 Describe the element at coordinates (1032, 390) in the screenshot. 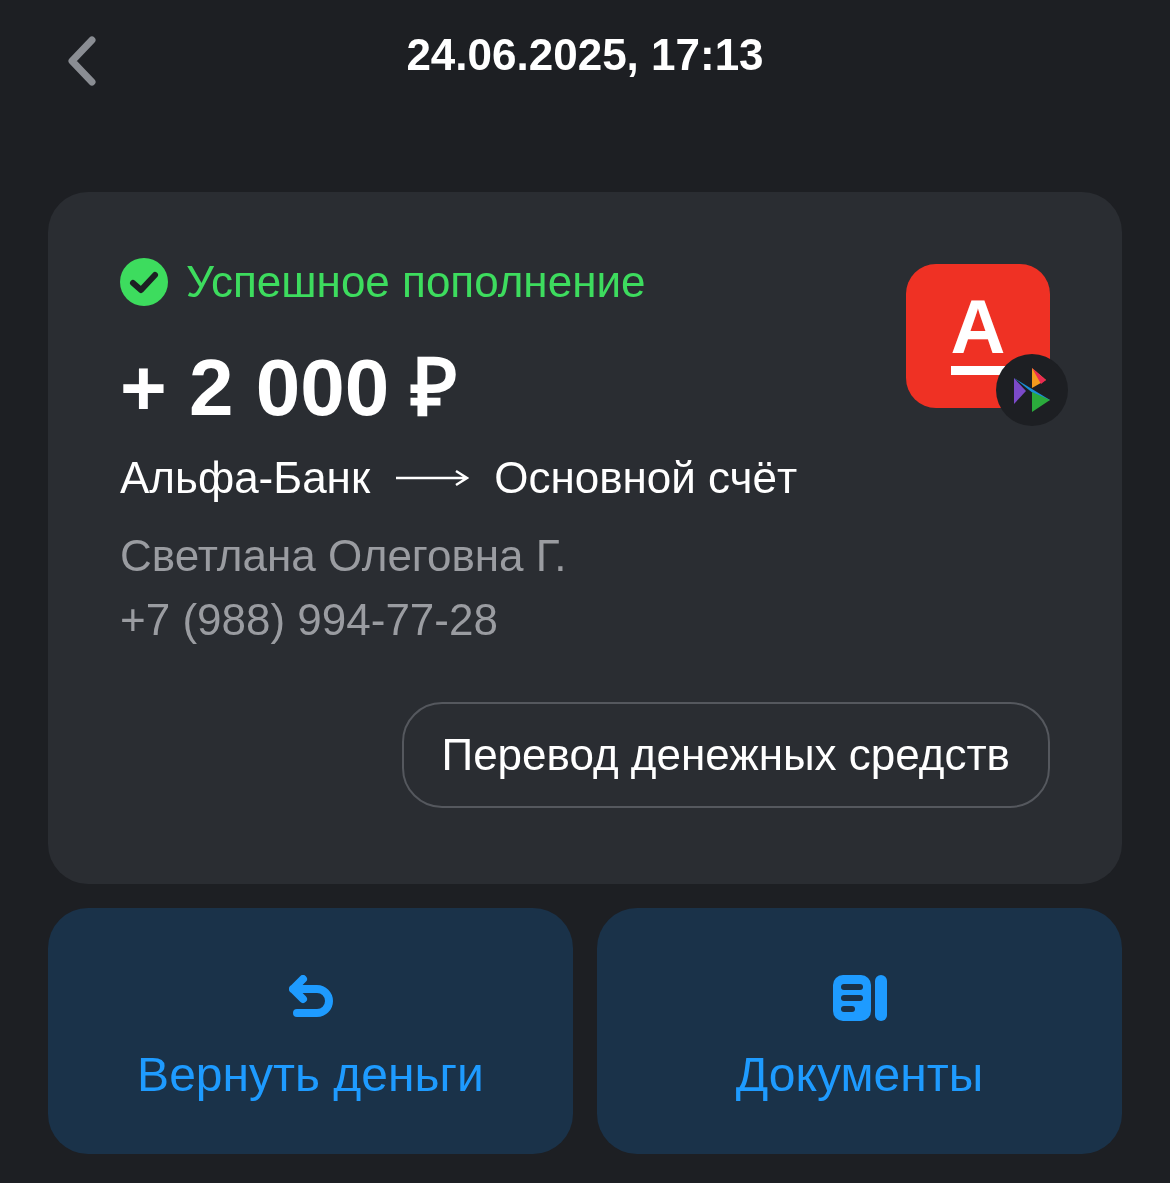

I see `payment-system-icon` at that location.